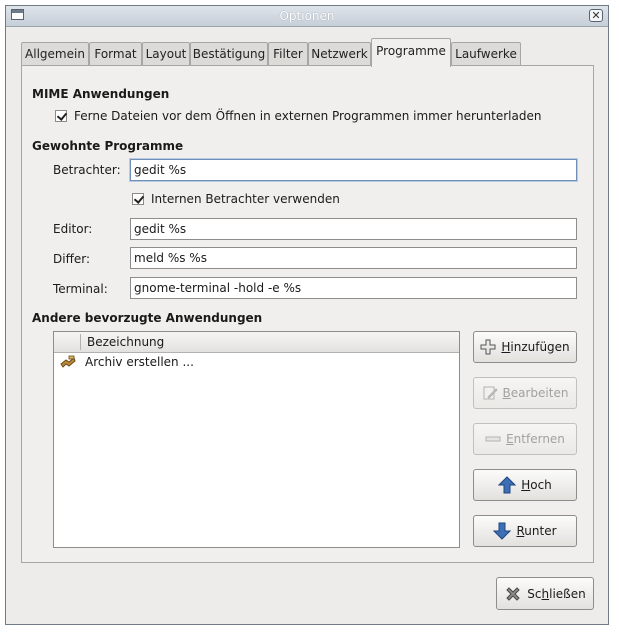  Describe the element at coordinates (71, 259) in the screenshot. I see `differ-label: Differ:` at that location.